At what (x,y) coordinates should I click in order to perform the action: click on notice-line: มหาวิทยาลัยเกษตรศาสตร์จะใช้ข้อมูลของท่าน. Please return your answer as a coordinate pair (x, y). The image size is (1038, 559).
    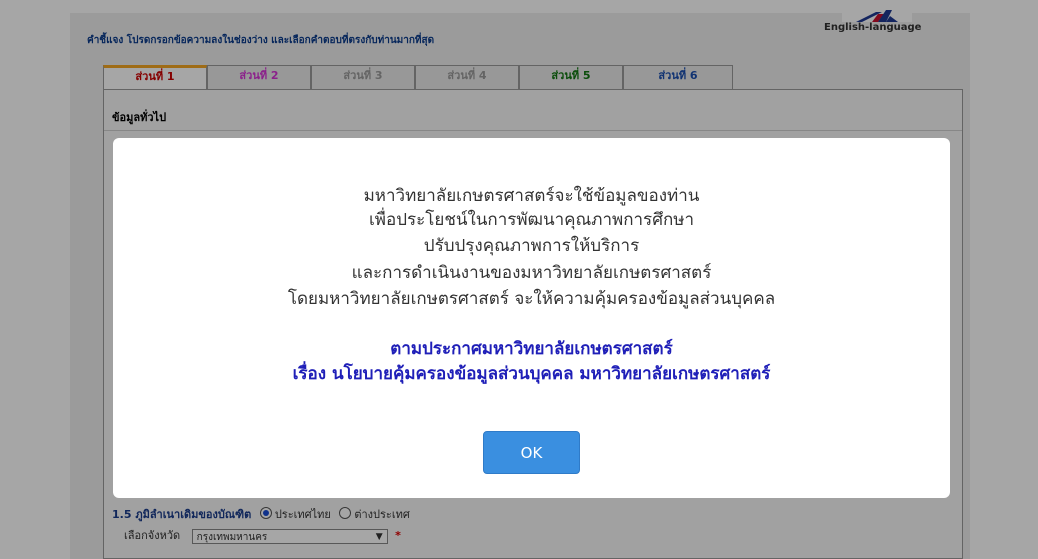
    Looking at the image, I should click on (531, 196).